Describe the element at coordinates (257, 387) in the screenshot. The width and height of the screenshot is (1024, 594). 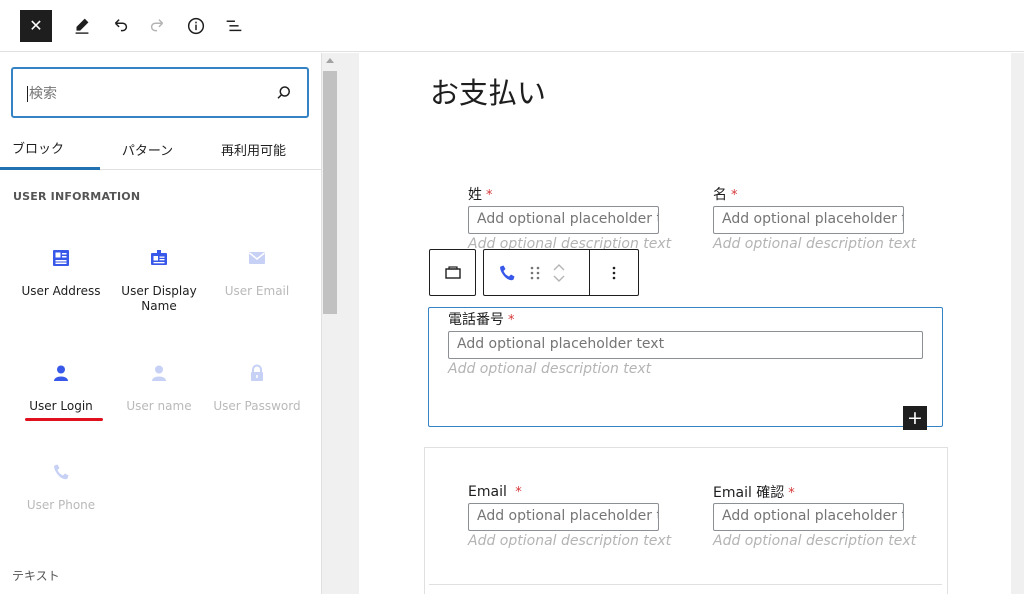
I see `block-item-user-password: User Password` at that location.